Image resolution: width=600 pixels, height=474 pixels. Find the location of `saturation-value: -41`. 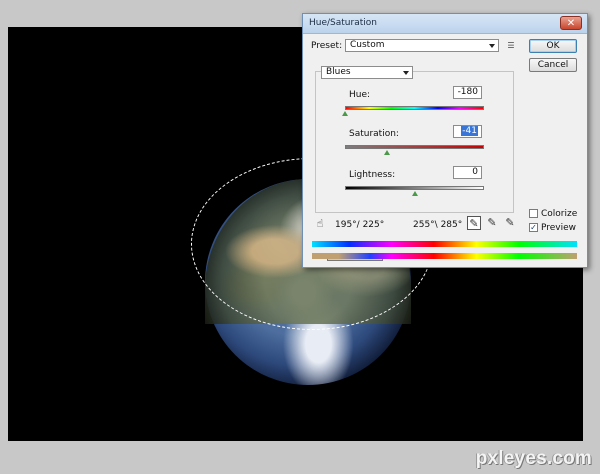

saturation-value: -41 is located at coordinates (469, 131).